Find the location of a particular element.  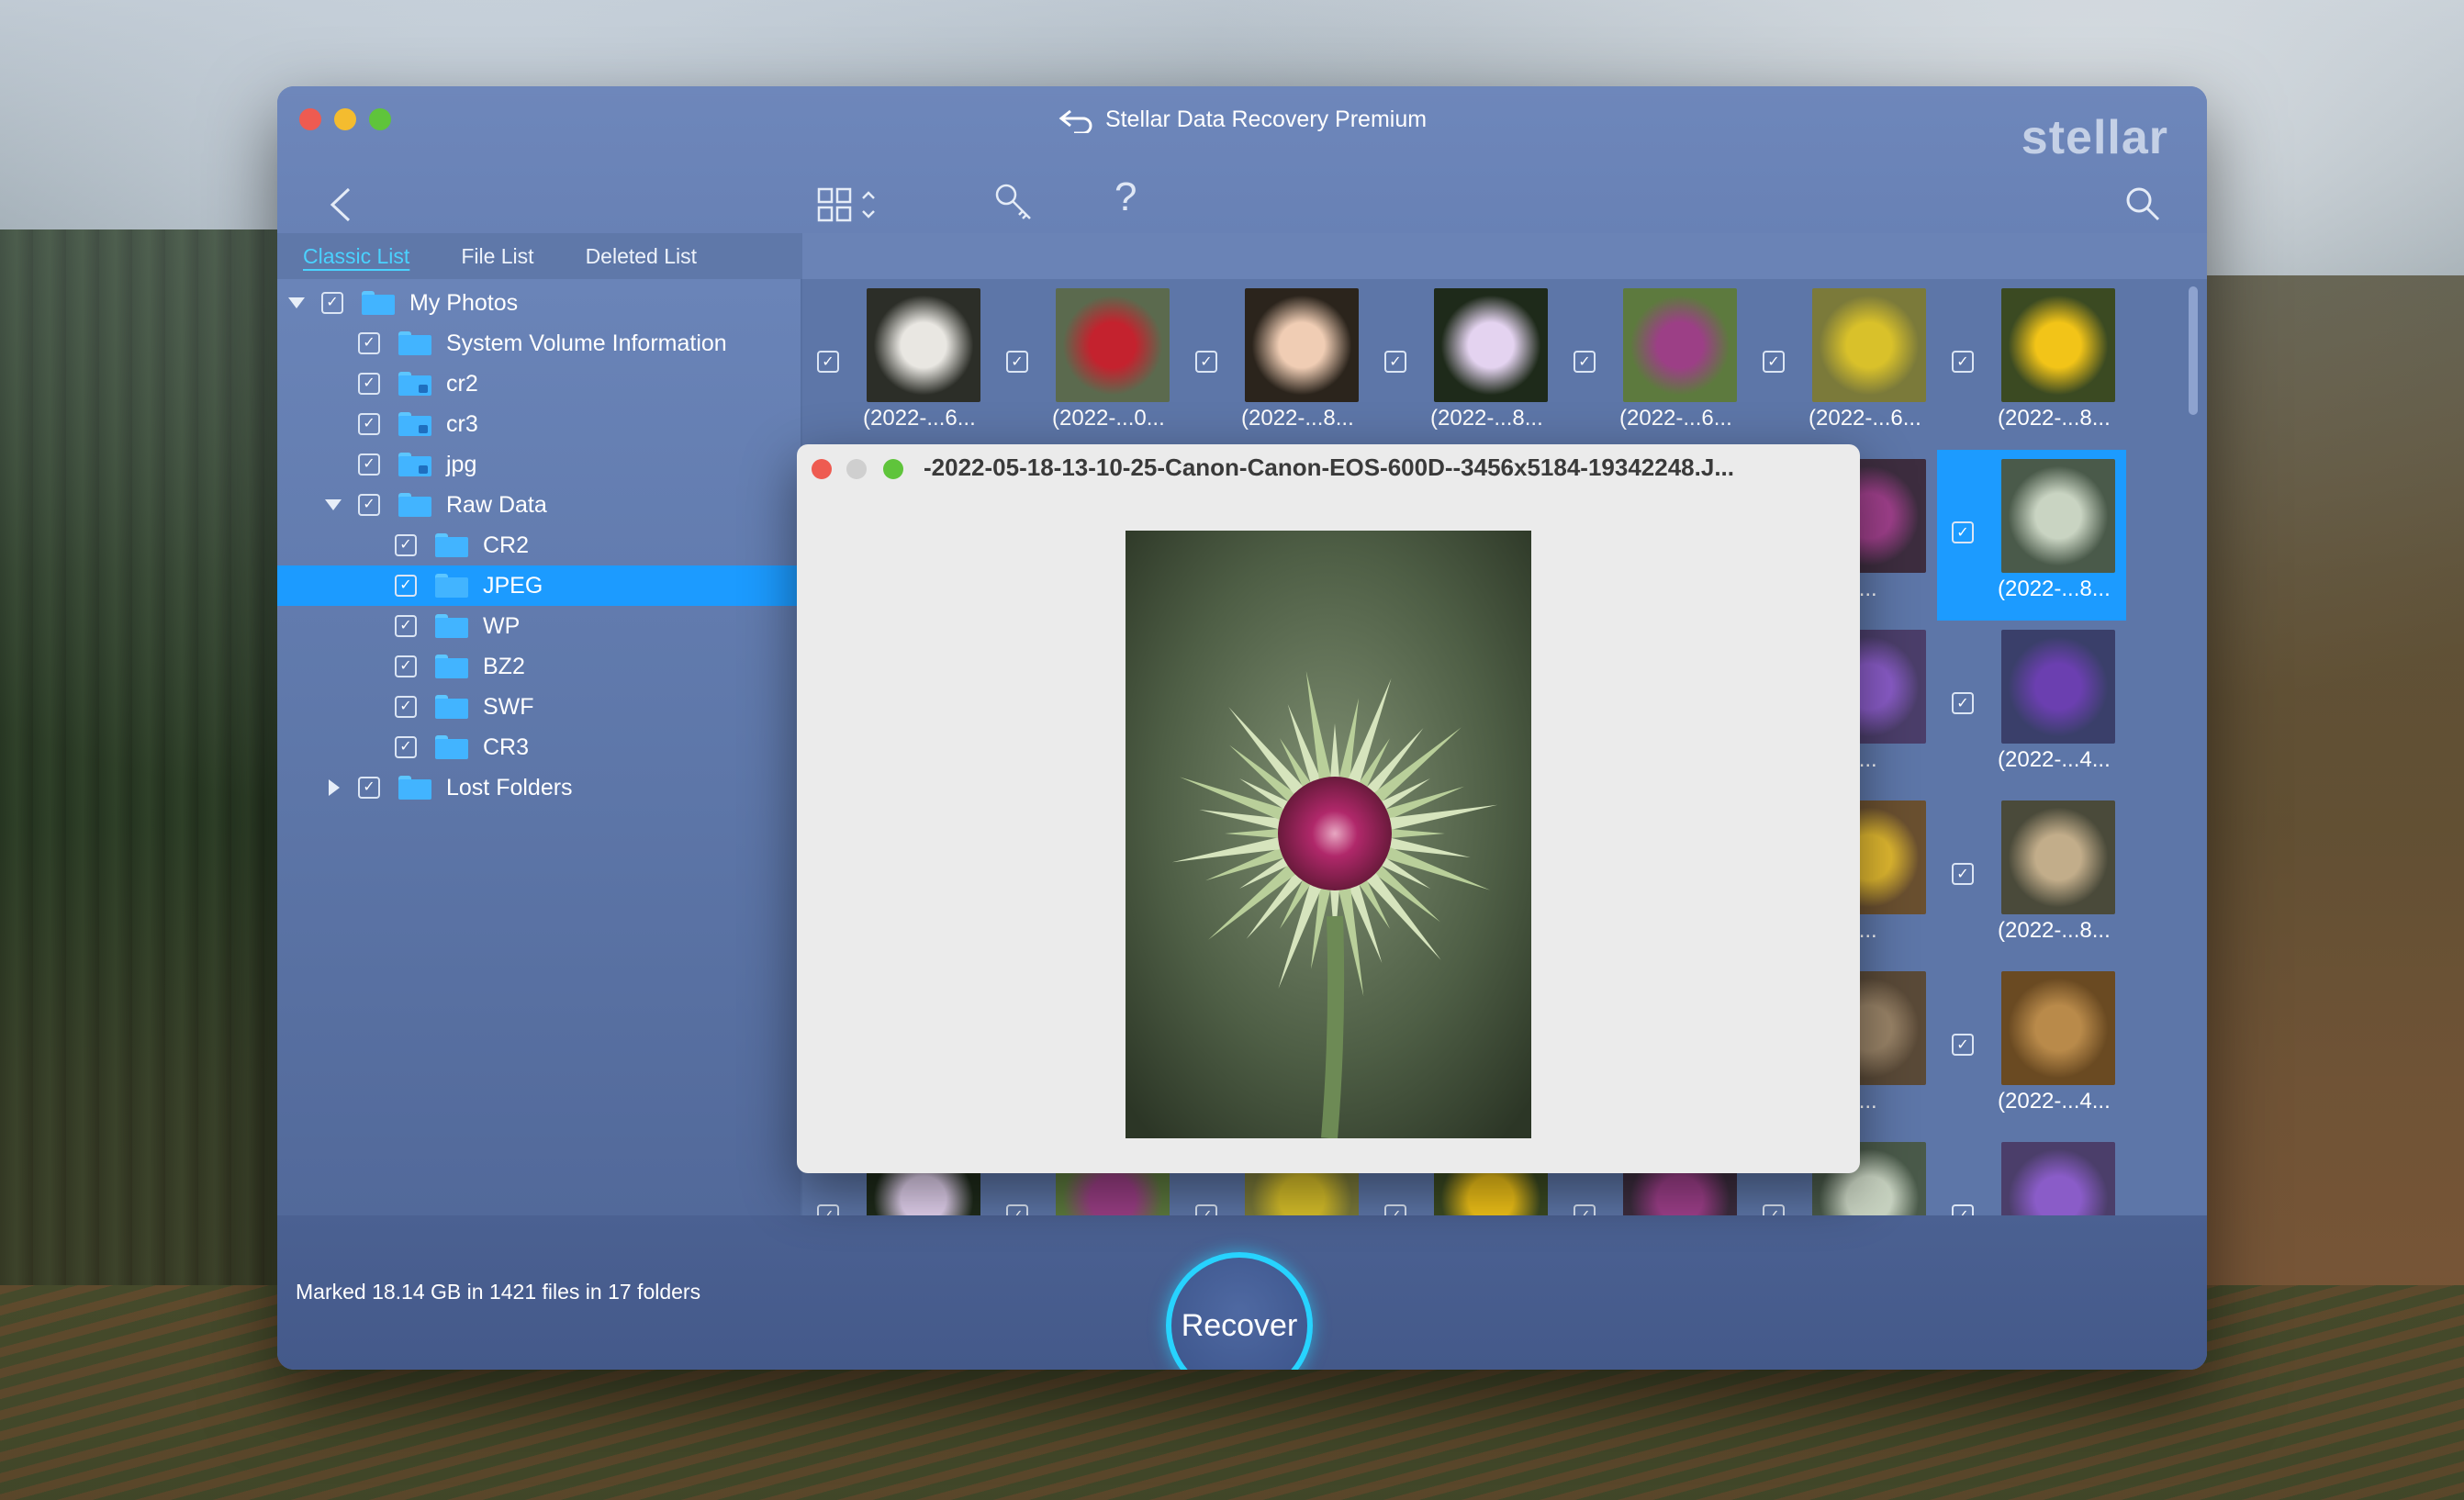

recover-button: Recover is located at coordinates (1239, 1311).